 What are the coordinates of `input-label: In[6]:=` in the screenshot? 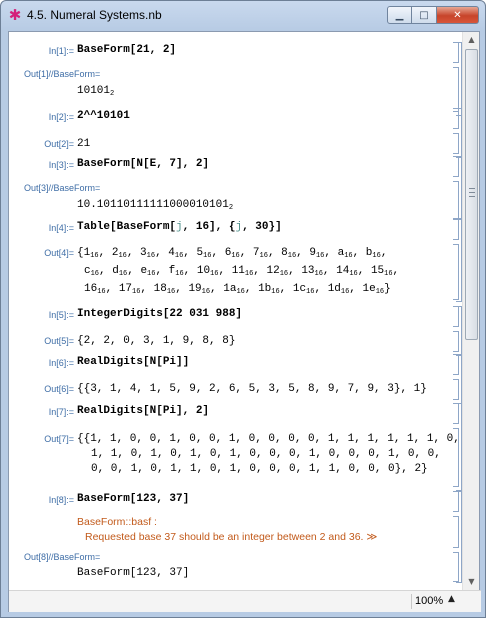 It's located at (61, 363).